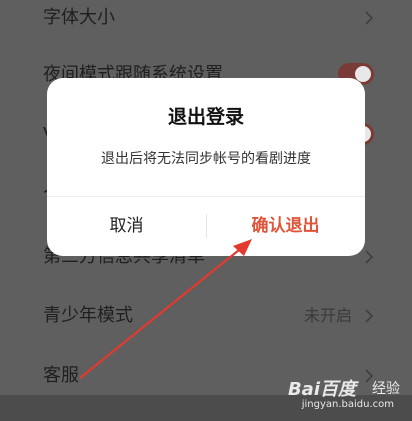 This screenshot has width=412, height=421. I want to click on baidu-jingyan-watermark: Bai百度 经验 jingyan.baidu.com, so click(335, 395).